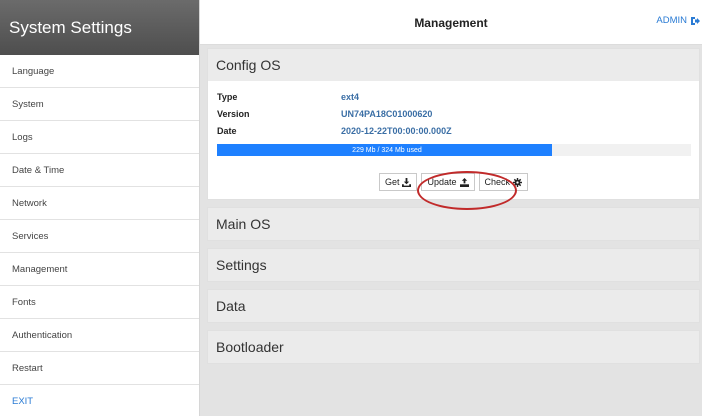 The width and height of the screenshot is (702, 416). What do you see at coordinates (99, 400) in the screenshot?
I see `sidebar-item-exit: EXIT` at bounding box center [99, 400].